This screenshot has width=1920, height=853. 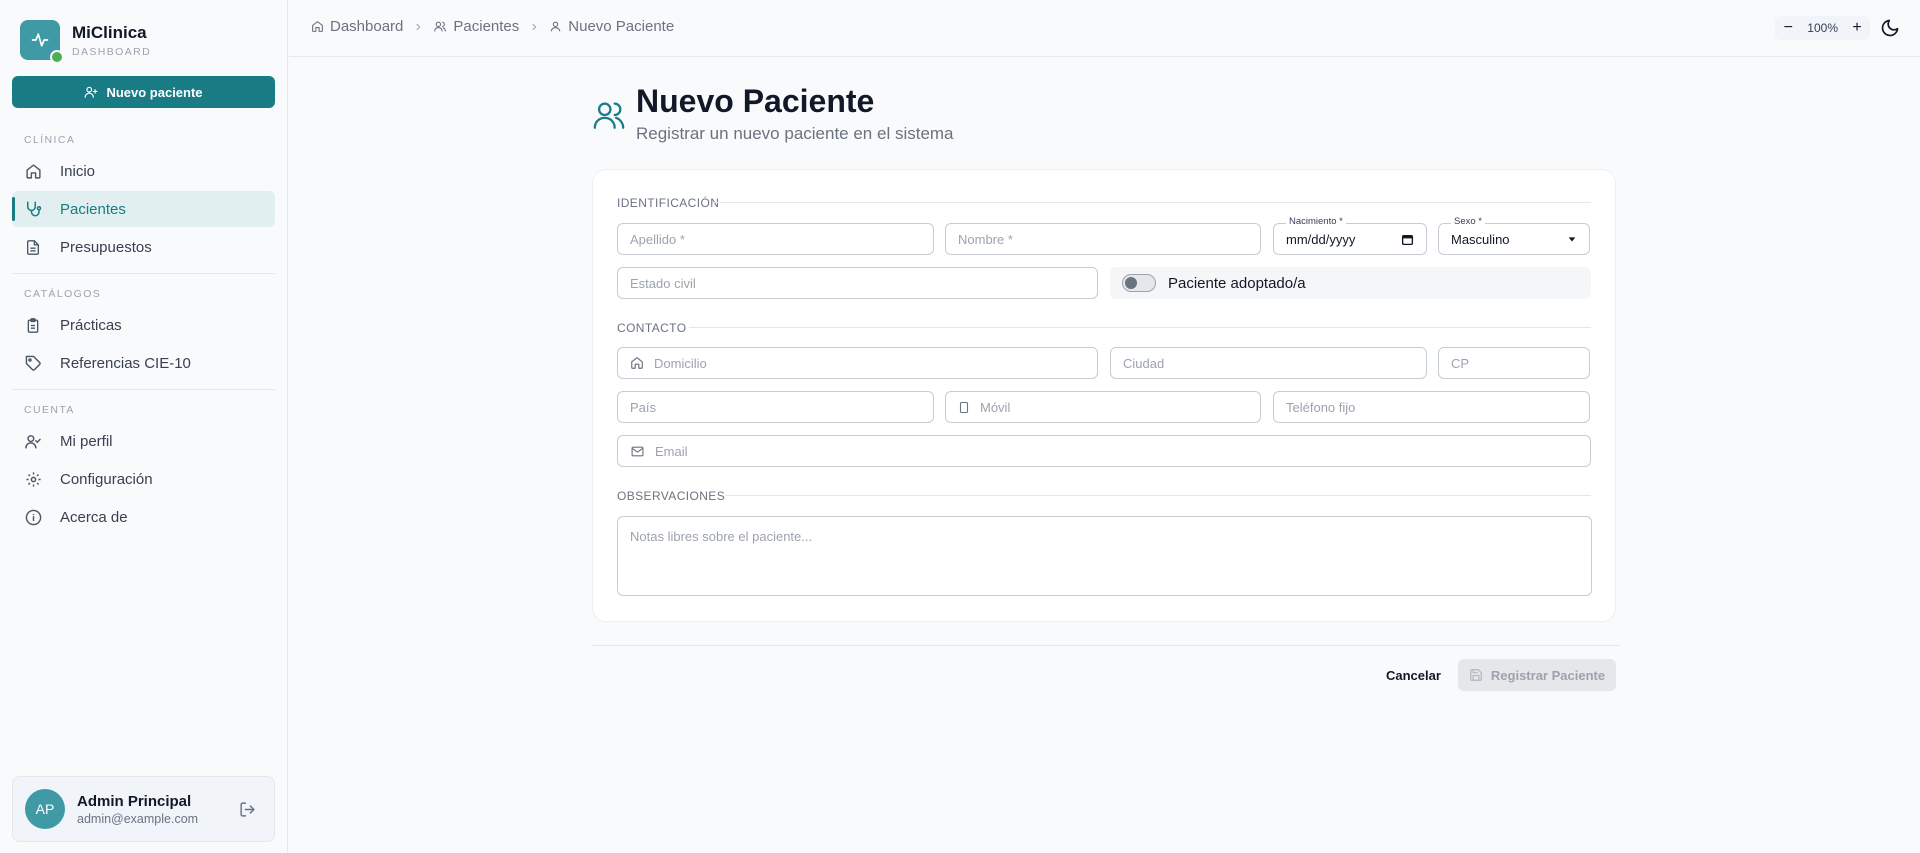 What do you see at coordinates (1431, 407) in the screenshot?
I see `telefono-input: Teléfono fijo` at bounding box center [1431, 407].